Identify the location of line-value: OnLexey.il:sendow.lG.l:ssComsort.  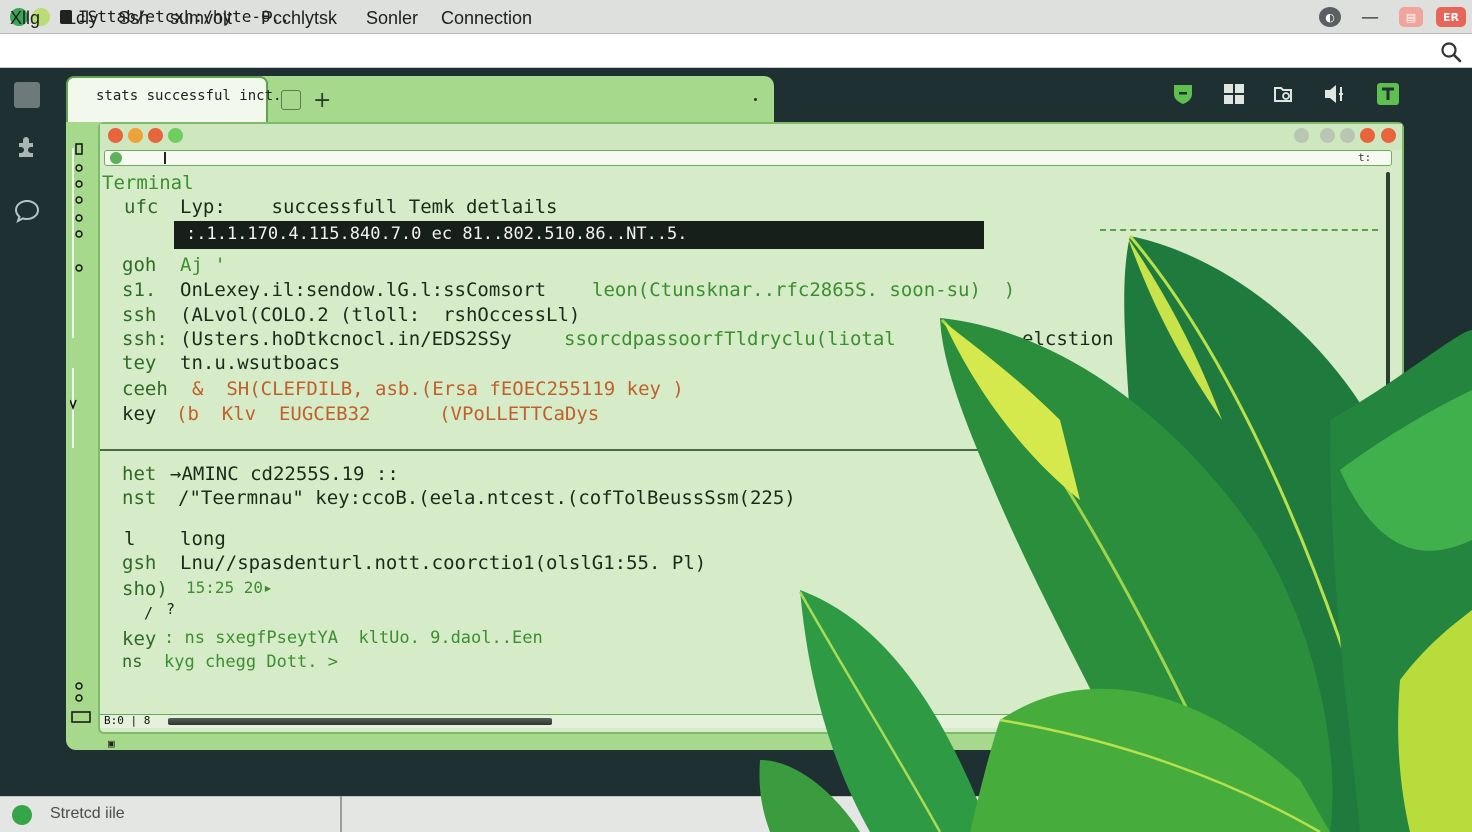
(363, 290).